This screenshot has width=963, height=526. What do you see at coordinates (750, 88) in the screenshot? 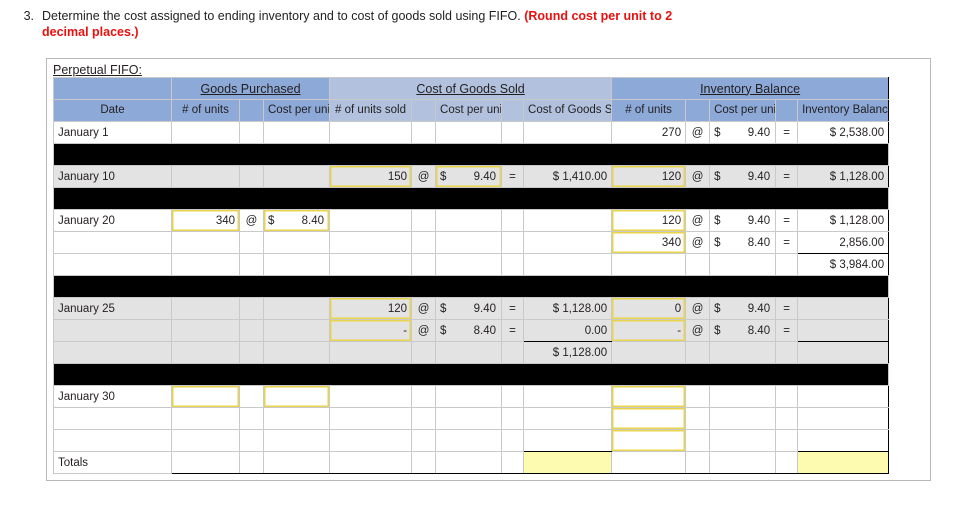
I see `group-inventory-balance-label: Inventory Balance` at bounding box center [750, 88].